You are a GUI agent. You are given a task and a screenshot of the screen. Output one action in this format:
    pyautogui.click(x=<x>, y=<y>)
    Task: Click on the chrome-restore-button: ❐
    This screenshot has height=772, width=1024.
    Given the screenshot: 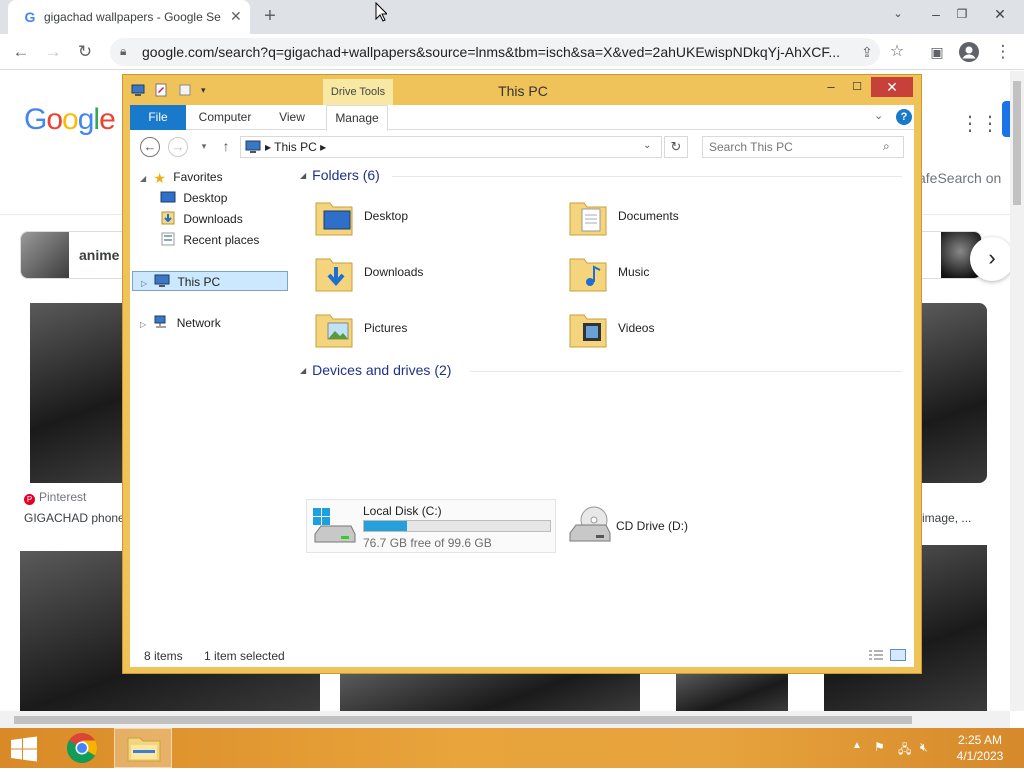 What is the action you would take?
    pyautogui.click(x=962, y=14)
    